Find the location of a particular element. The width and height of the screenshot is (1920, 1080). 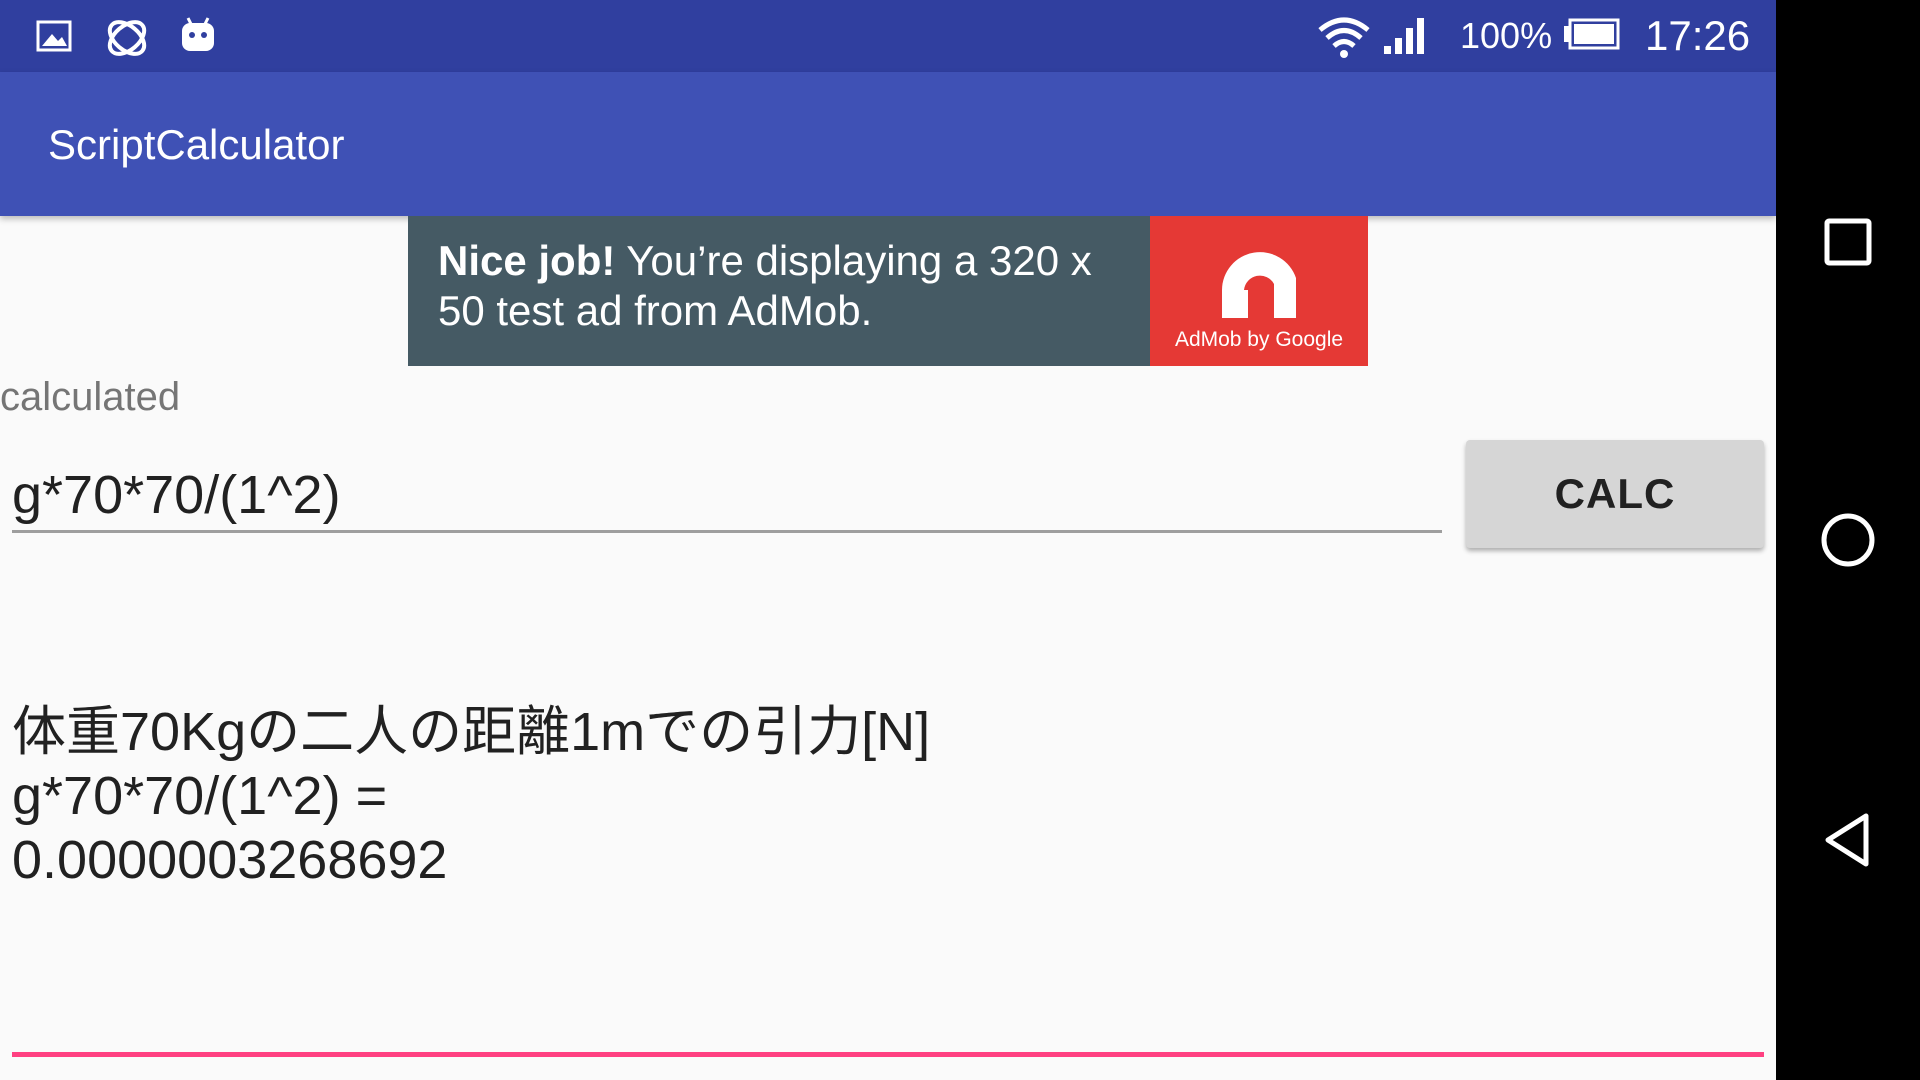

admob-logo-icon is located at coordinates (1259, 285).